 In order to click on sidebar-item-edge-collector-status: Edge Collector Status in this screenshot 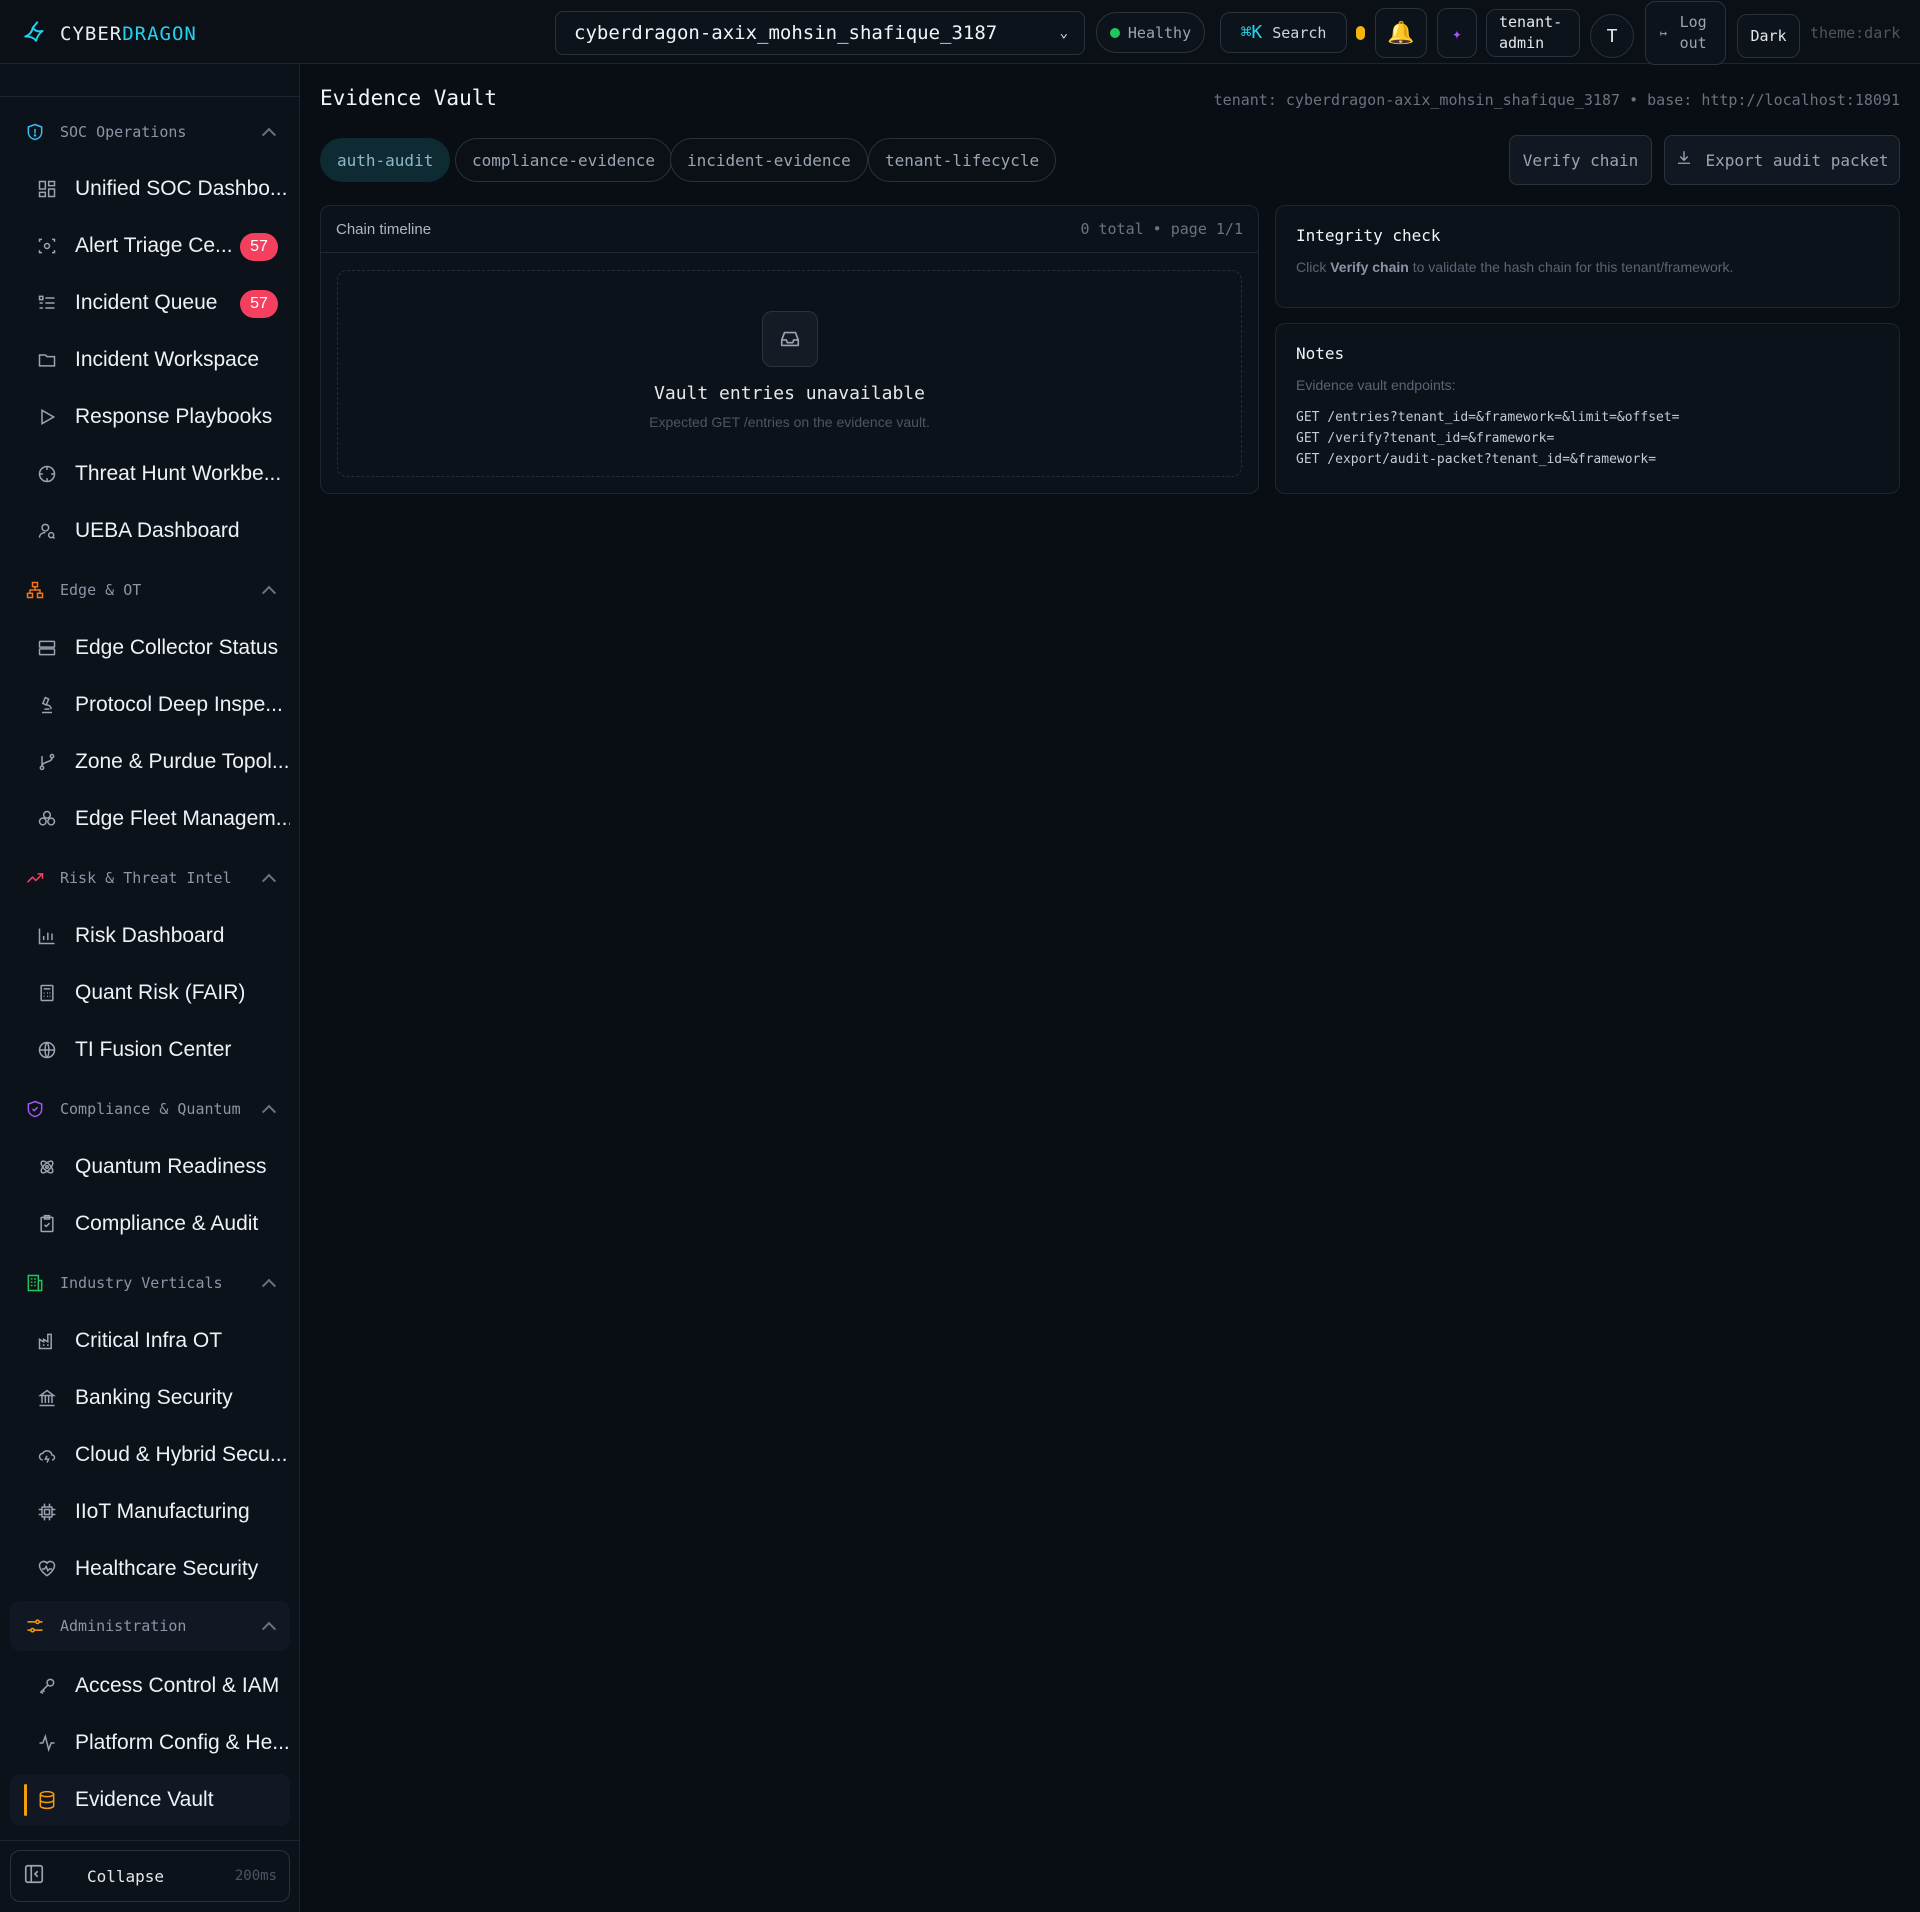, I will do `click(150, 648)`.